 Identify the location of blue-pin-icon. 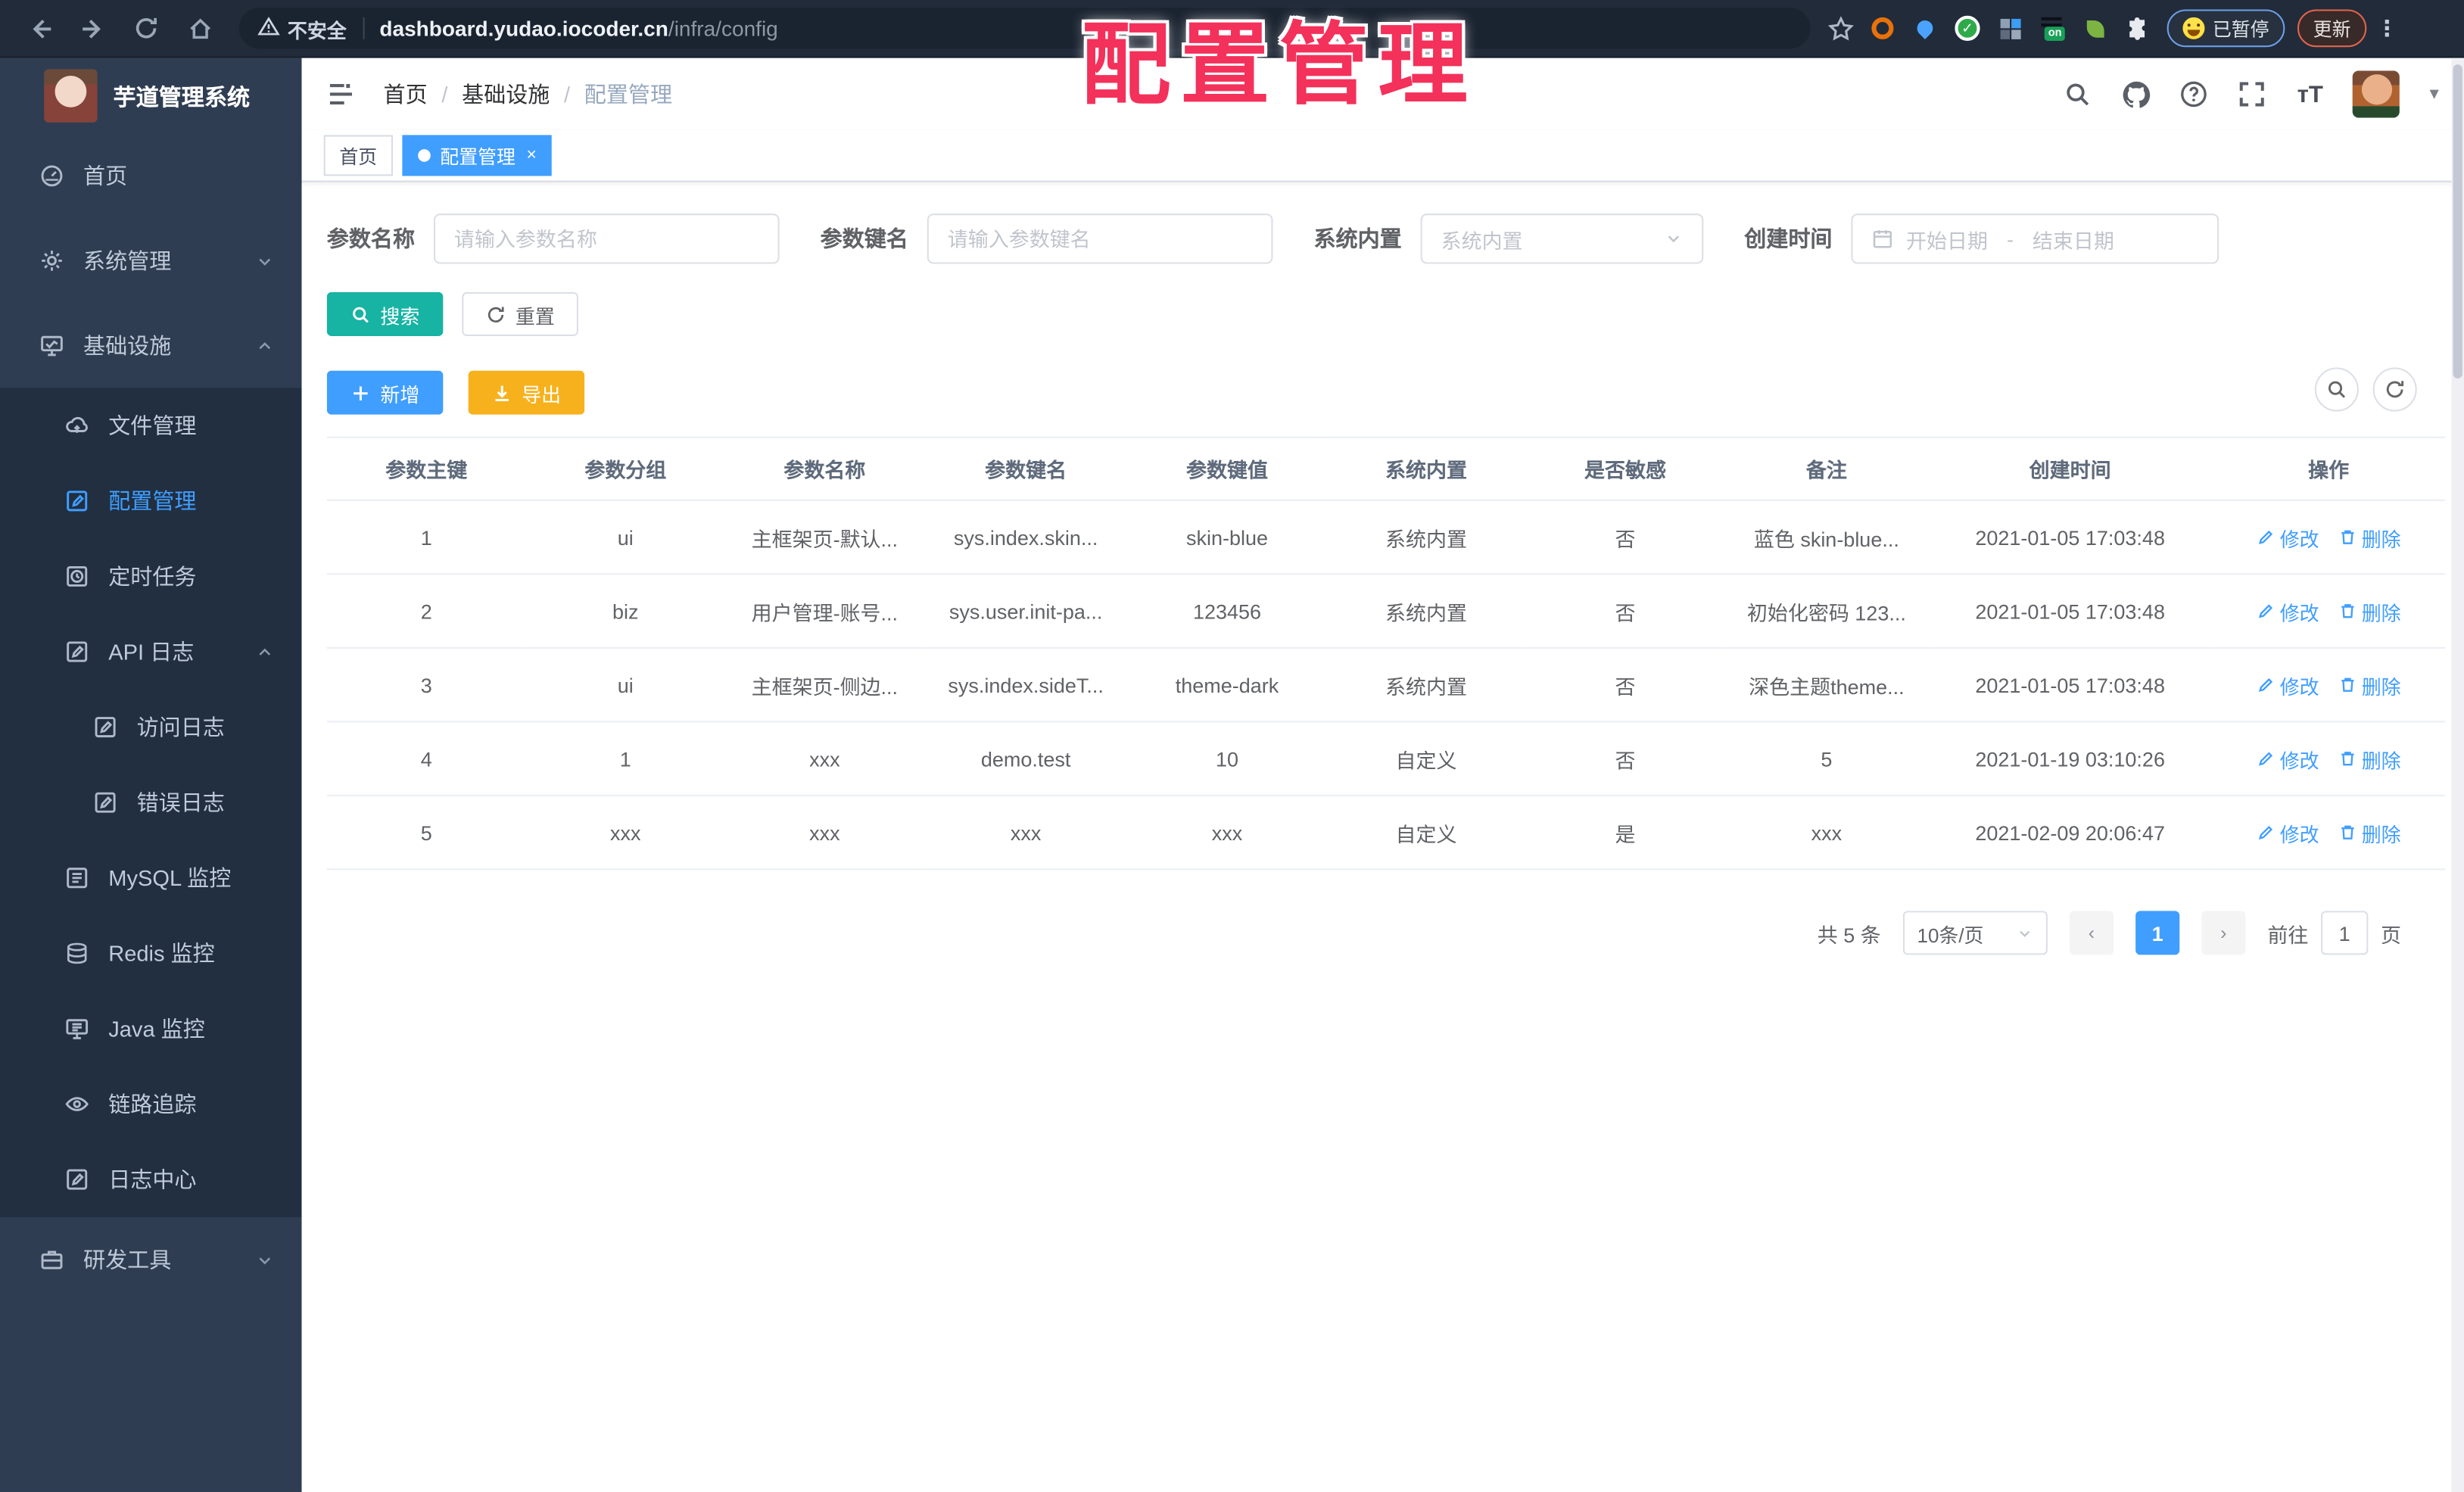
(1925, 28).